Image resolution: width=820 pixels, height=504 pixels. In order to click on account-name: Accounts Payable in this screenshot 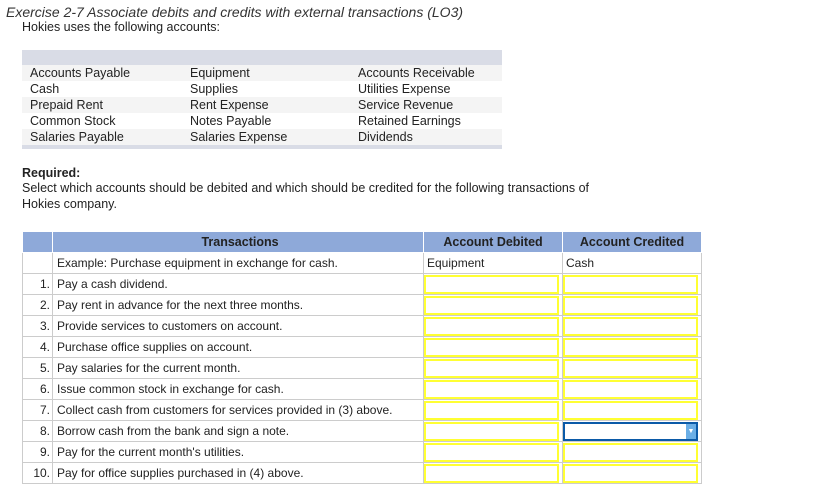, I will do `click(80, 73)`.